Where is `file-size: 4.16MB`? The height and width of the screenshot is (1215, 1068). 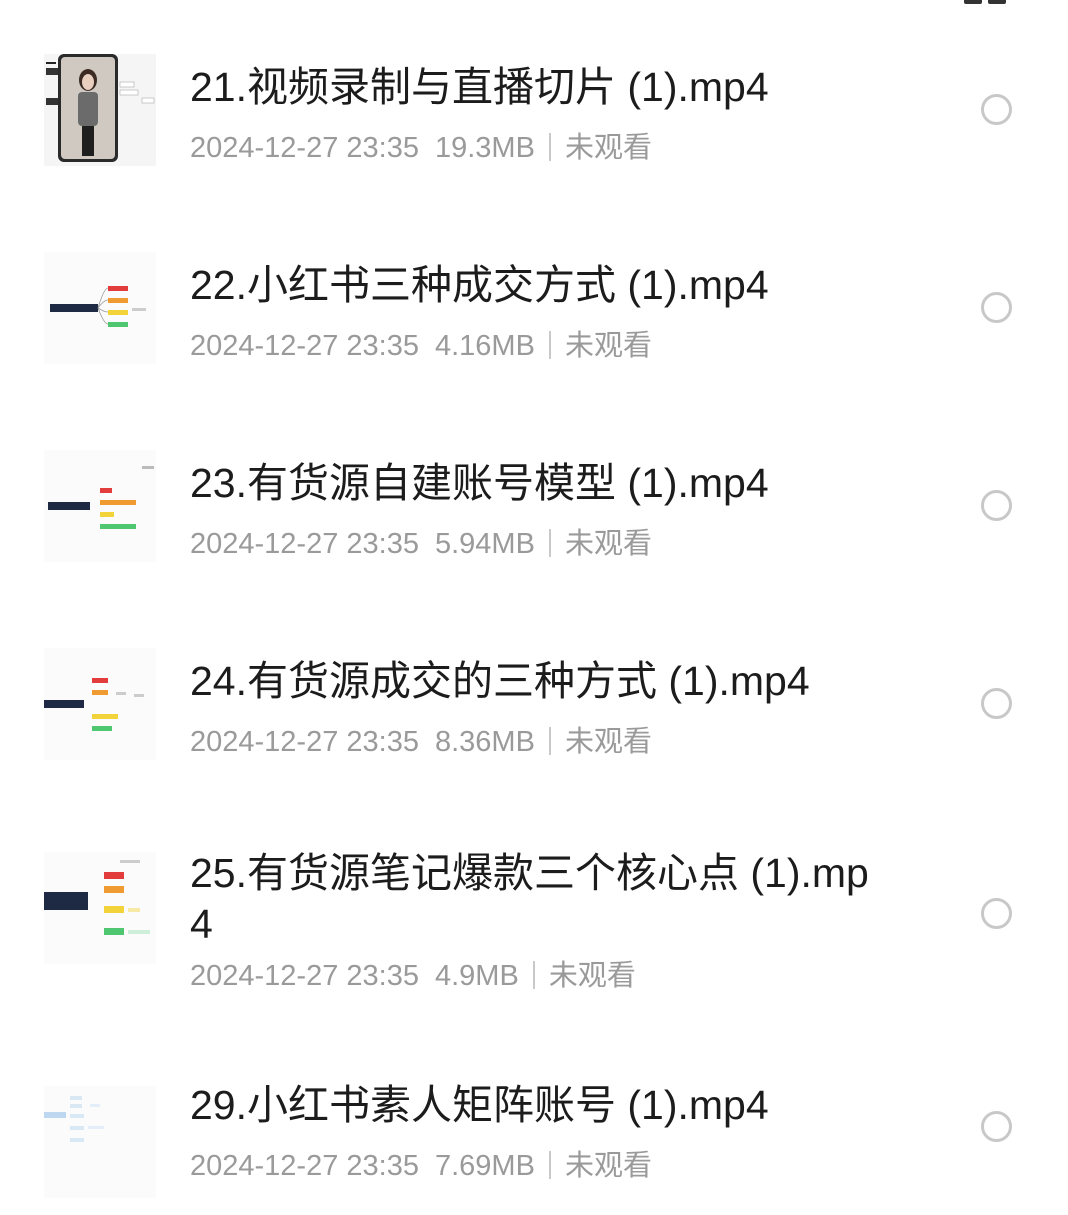 file-size: 4.16MB is located at coordinates (484, 346).